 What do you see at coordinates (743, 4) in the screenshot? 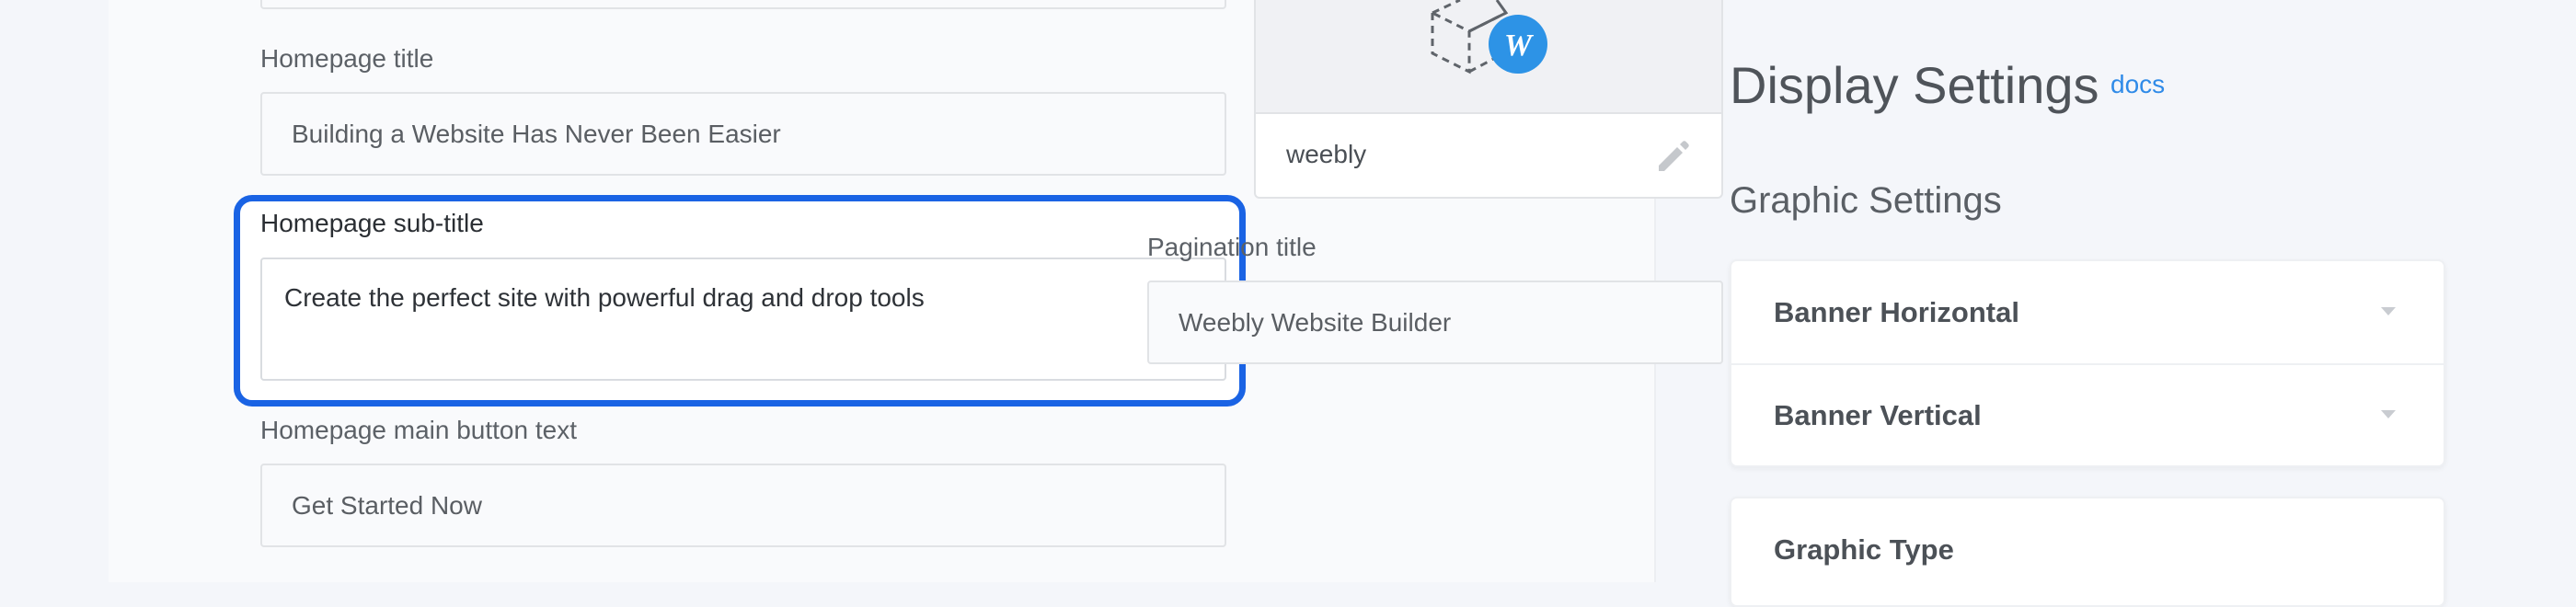
I see `top-input-partial` at bounding box center [743, 4].